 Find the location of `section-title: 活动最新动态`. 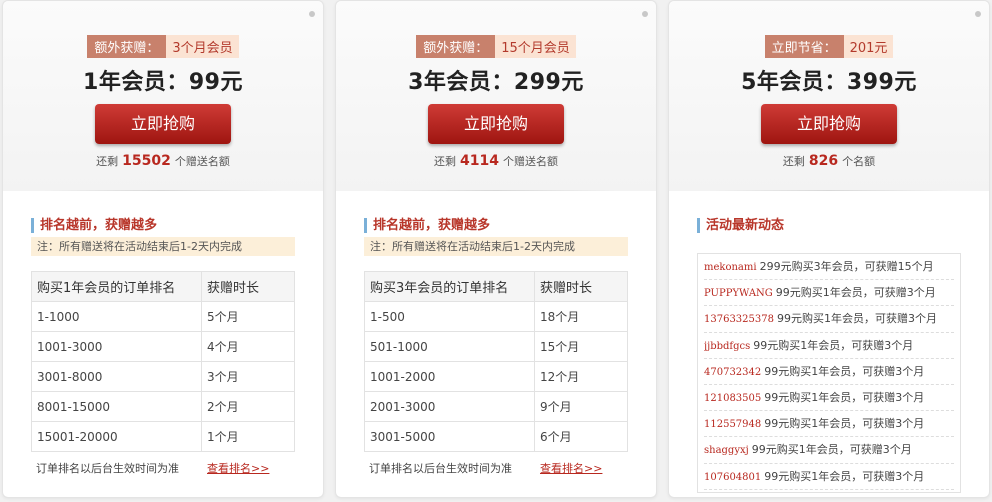

section-title: 活动最新动态 is located at coordinates (740, 225).